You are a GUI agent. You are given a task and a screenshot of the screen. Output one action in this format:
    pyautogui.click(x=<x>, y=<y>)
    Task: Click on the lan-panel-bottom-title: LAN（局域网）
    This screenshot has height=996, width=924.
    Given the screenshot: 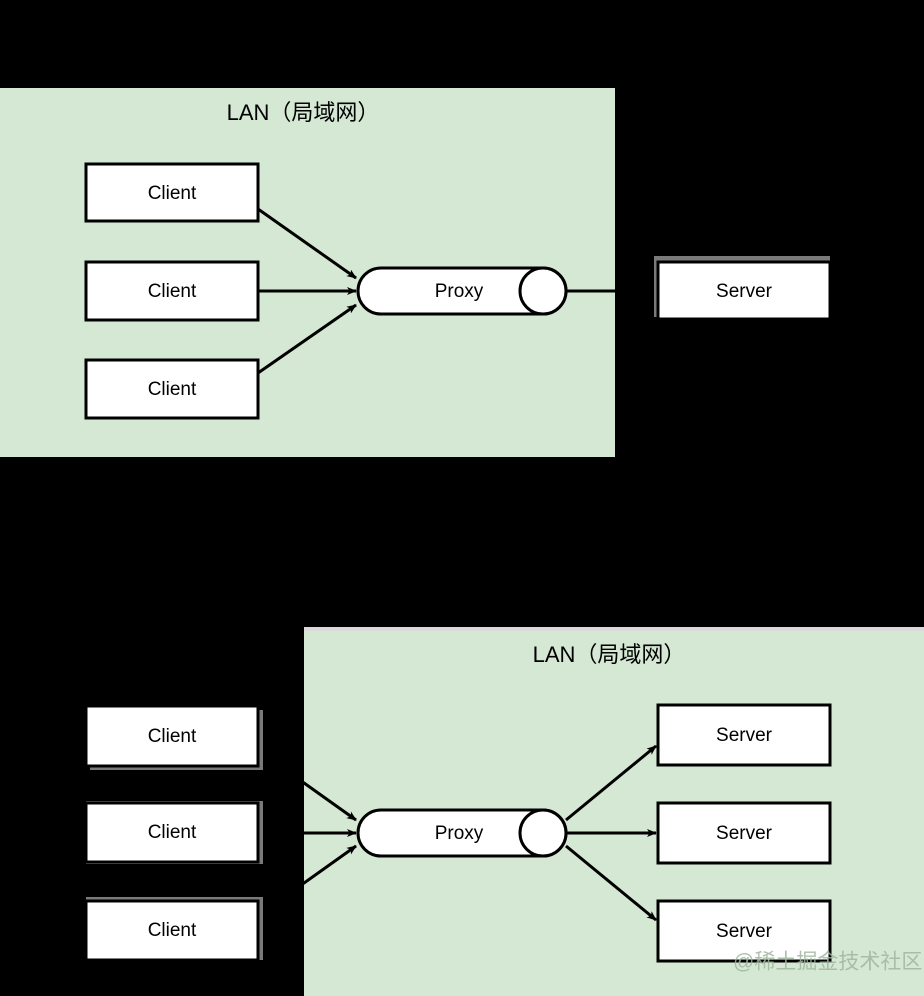 What is the action you would take?
    pyautogui.click(x=609, y=654)
    